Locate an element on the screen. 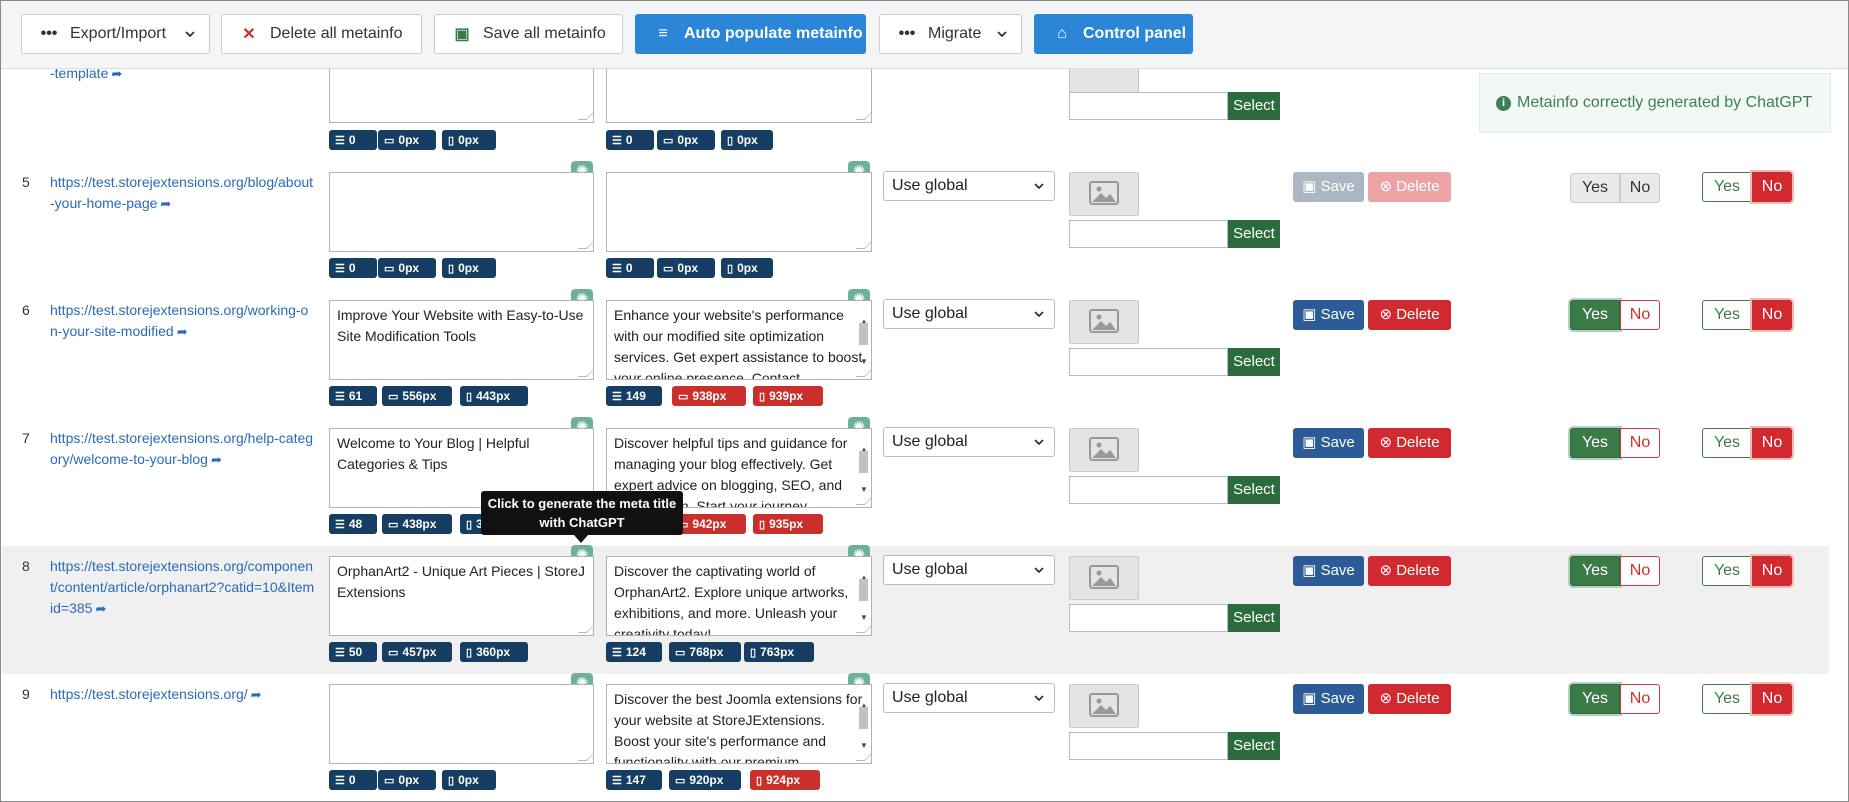 The image size is (1849, 802). migrate-dropdown: ••• Migrate is located at coordinates (950, 34).